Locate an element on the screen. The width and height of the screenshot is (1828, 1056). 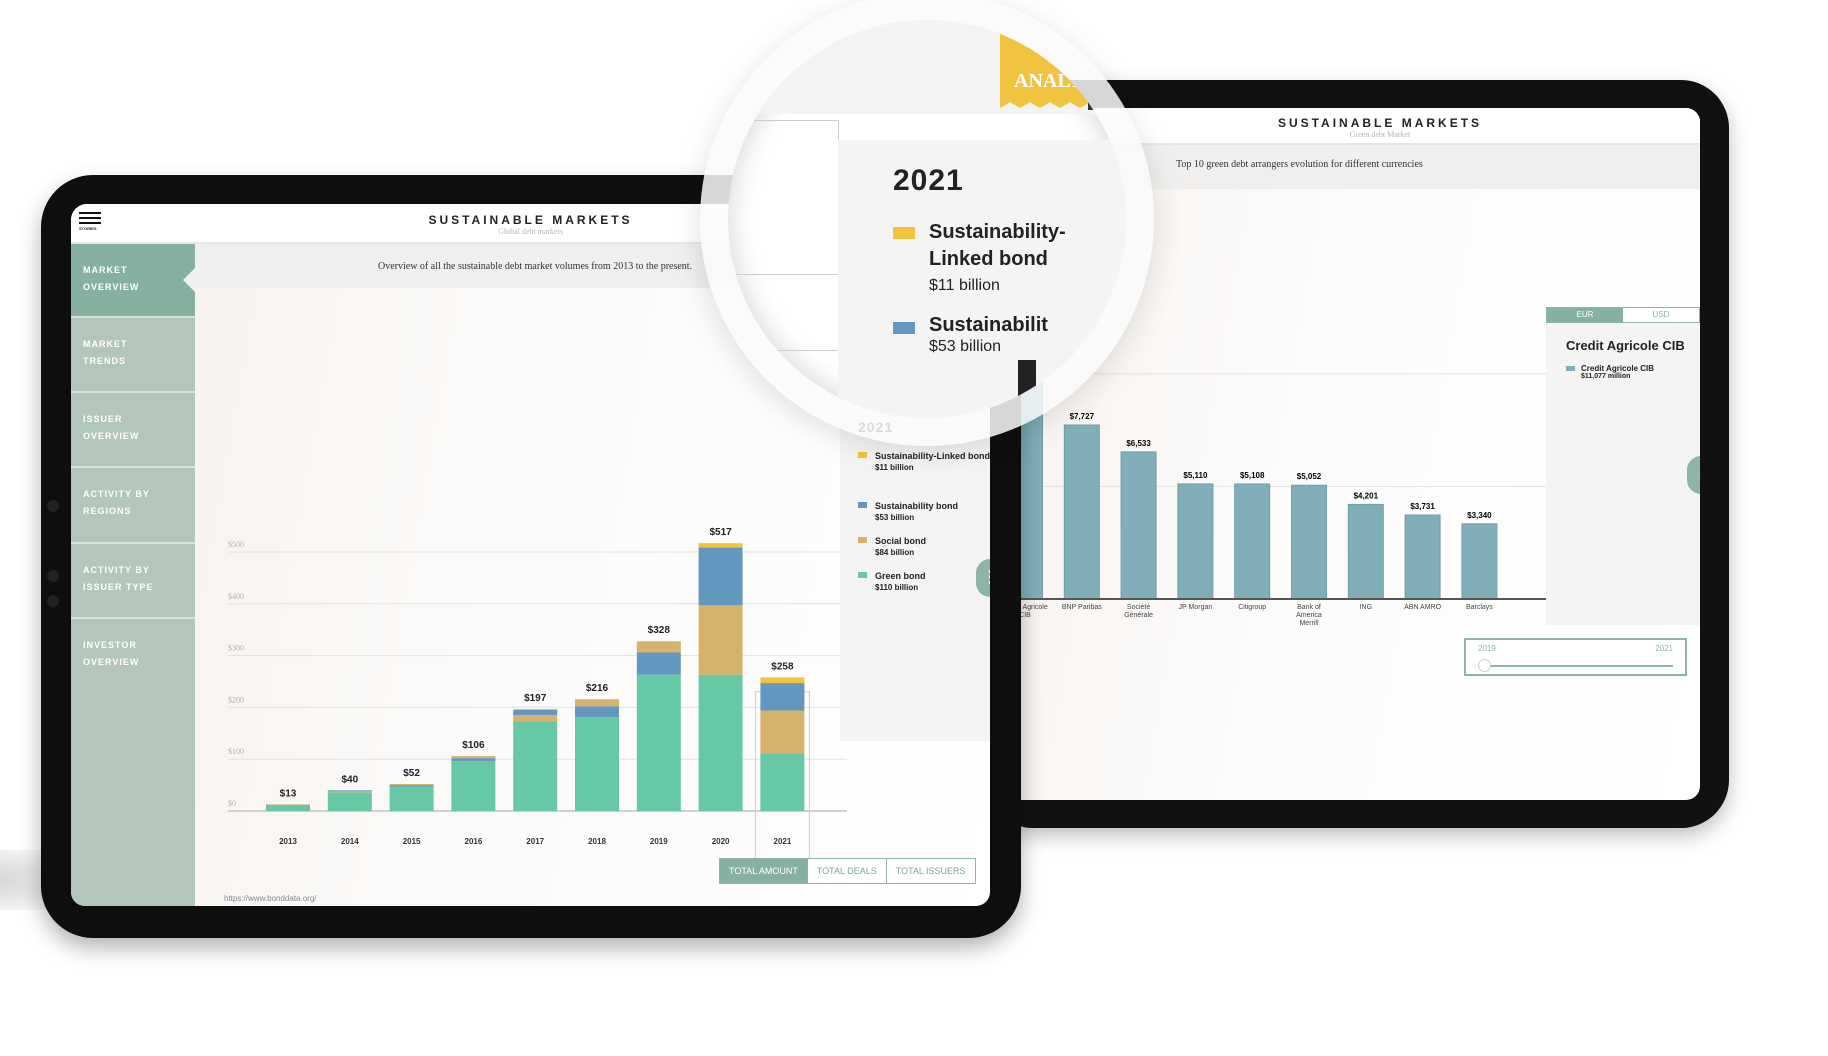
y-tick-label: $500 is located at coordinates (236, 544).